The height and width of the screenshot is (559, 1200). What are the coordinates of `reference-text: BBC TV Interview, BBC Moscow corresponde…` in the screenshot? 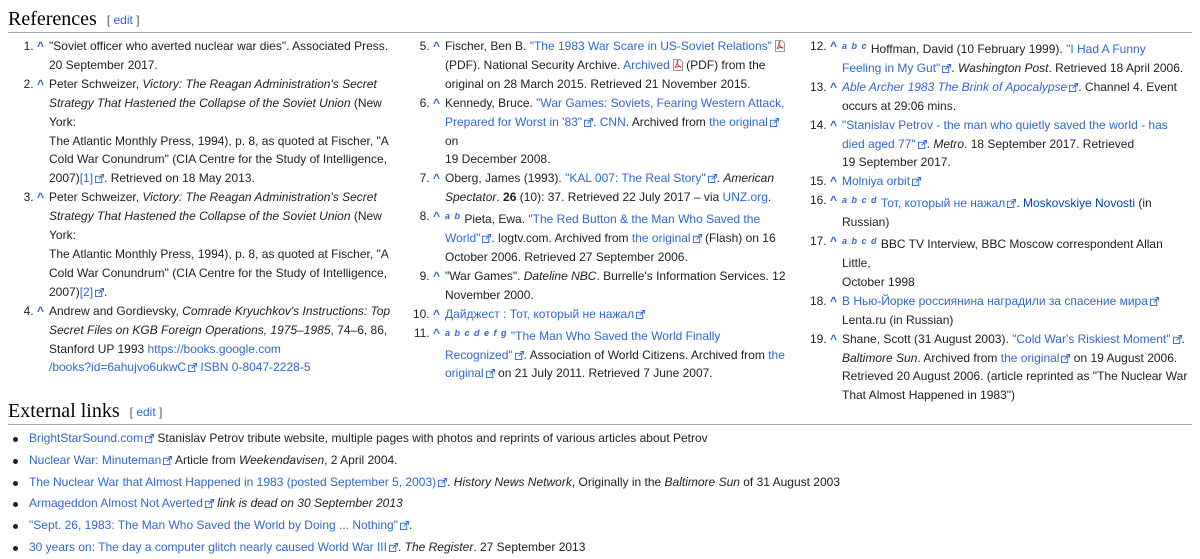 It's located at (1002, 253).